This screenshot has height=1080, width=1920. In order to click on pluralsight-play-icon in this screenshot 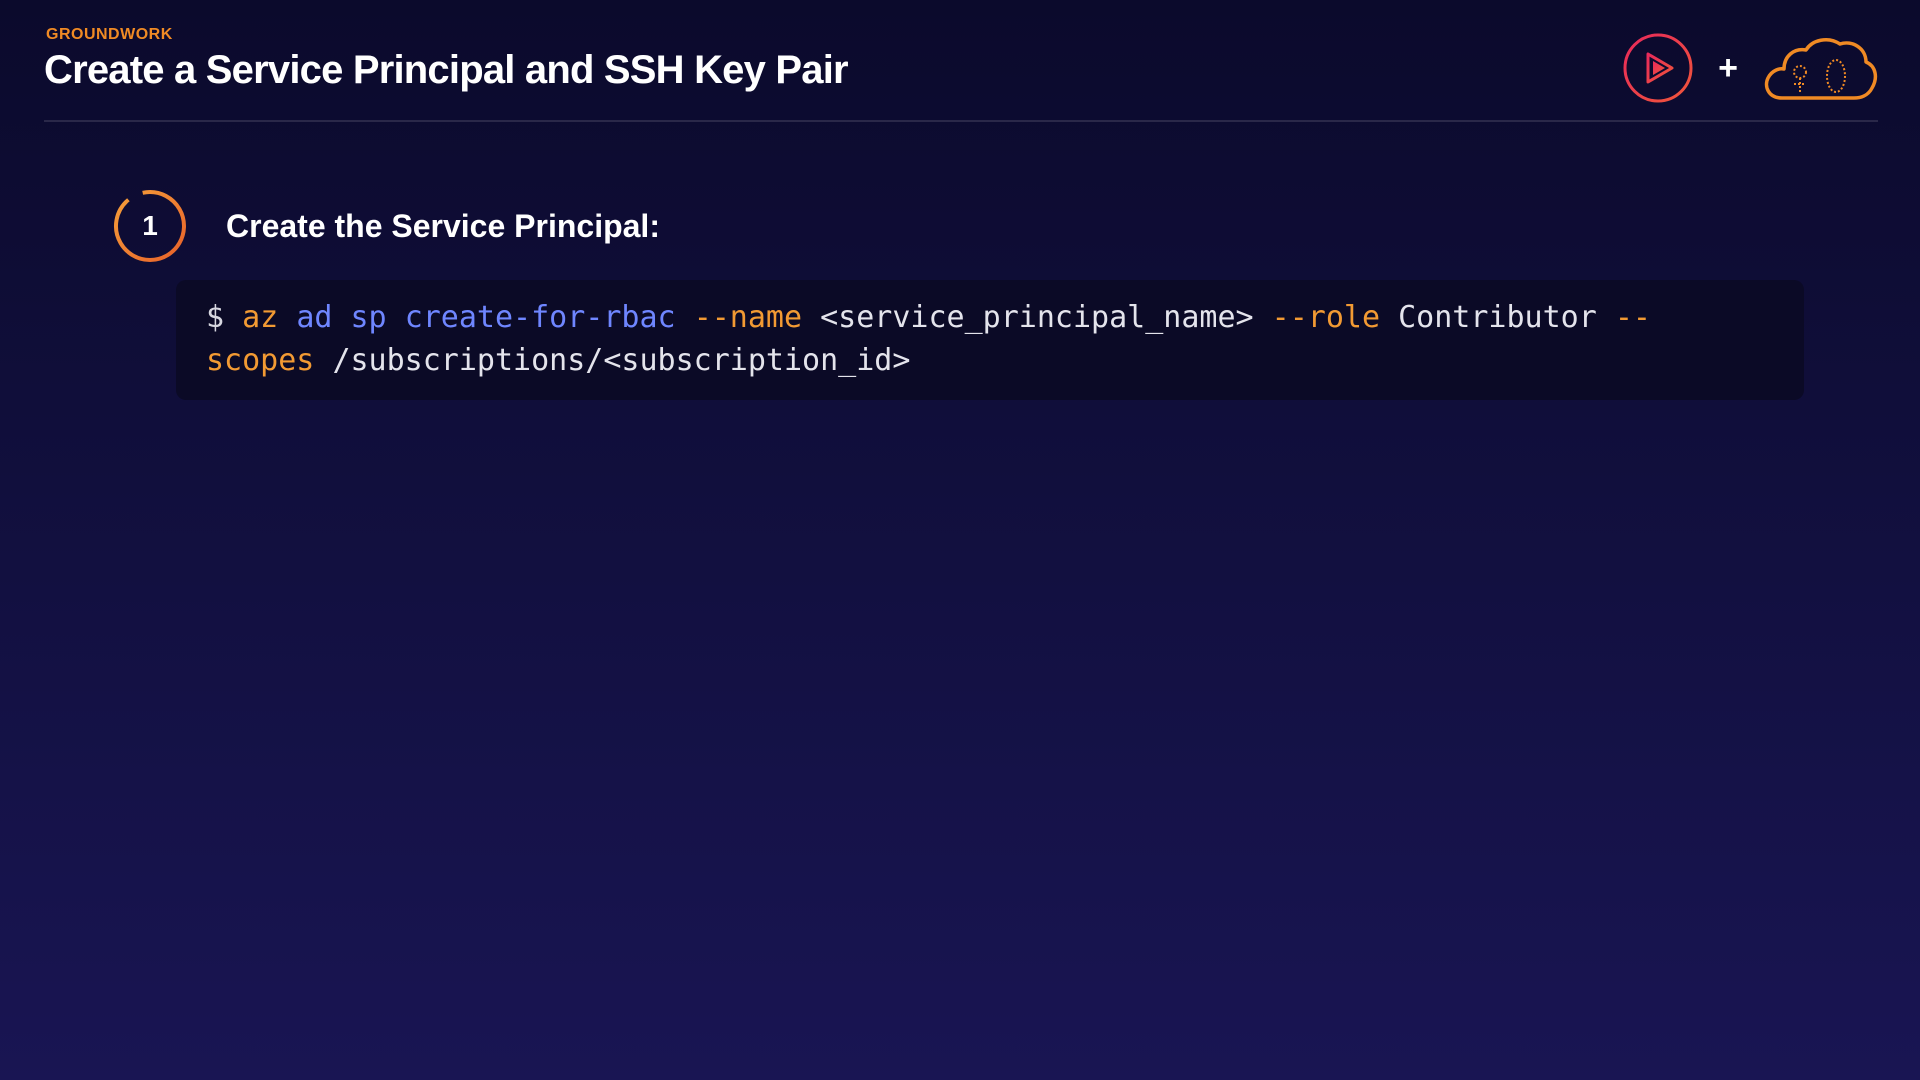, I will do `click(1658, 68)`.